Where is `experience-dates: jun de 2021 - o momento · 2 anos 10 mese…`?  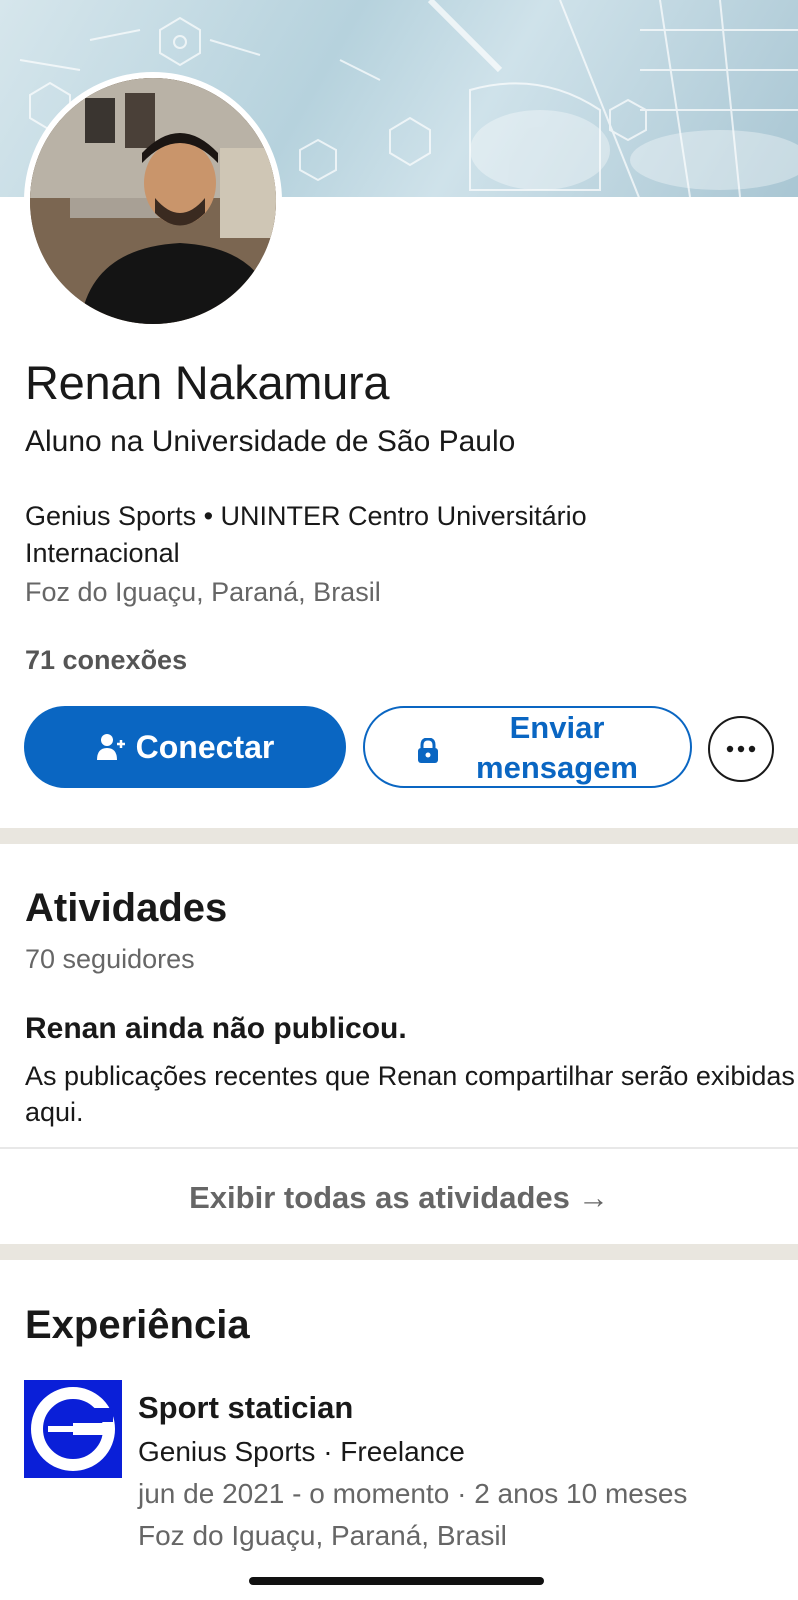 experience-dates: jun de 2021 - o momento · 2 anos 10 mese… is located at coordinates (413, 1493).